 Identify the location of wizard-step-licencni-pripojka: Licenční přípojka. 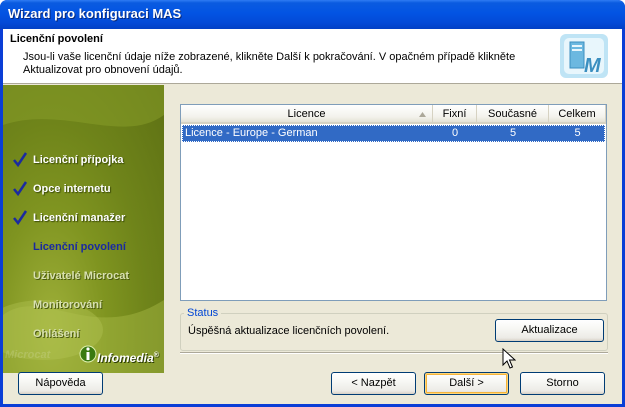
(78, 160).